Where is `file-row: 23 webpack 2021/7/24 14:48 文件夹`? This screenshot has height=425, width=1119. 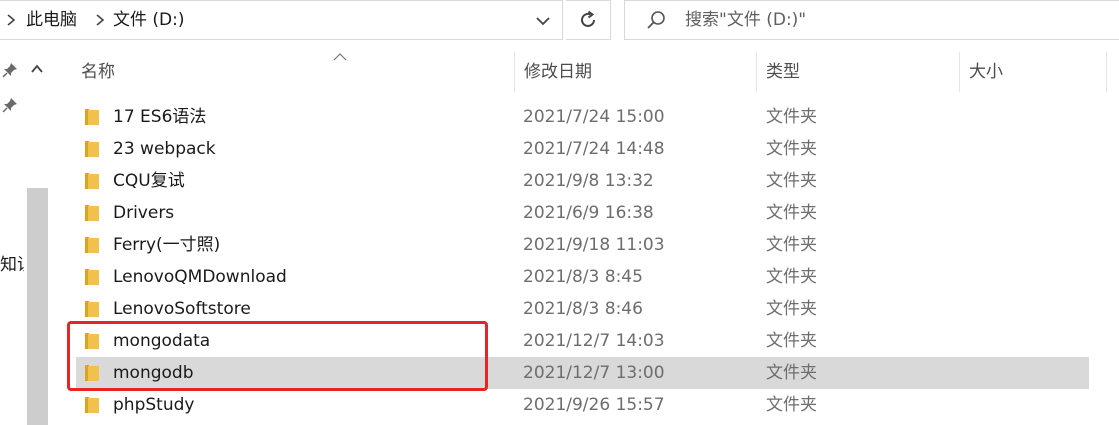 file-row: 23 webpack 2021/7/24 14:48 文件夹 is located at coordinates (582, 149).